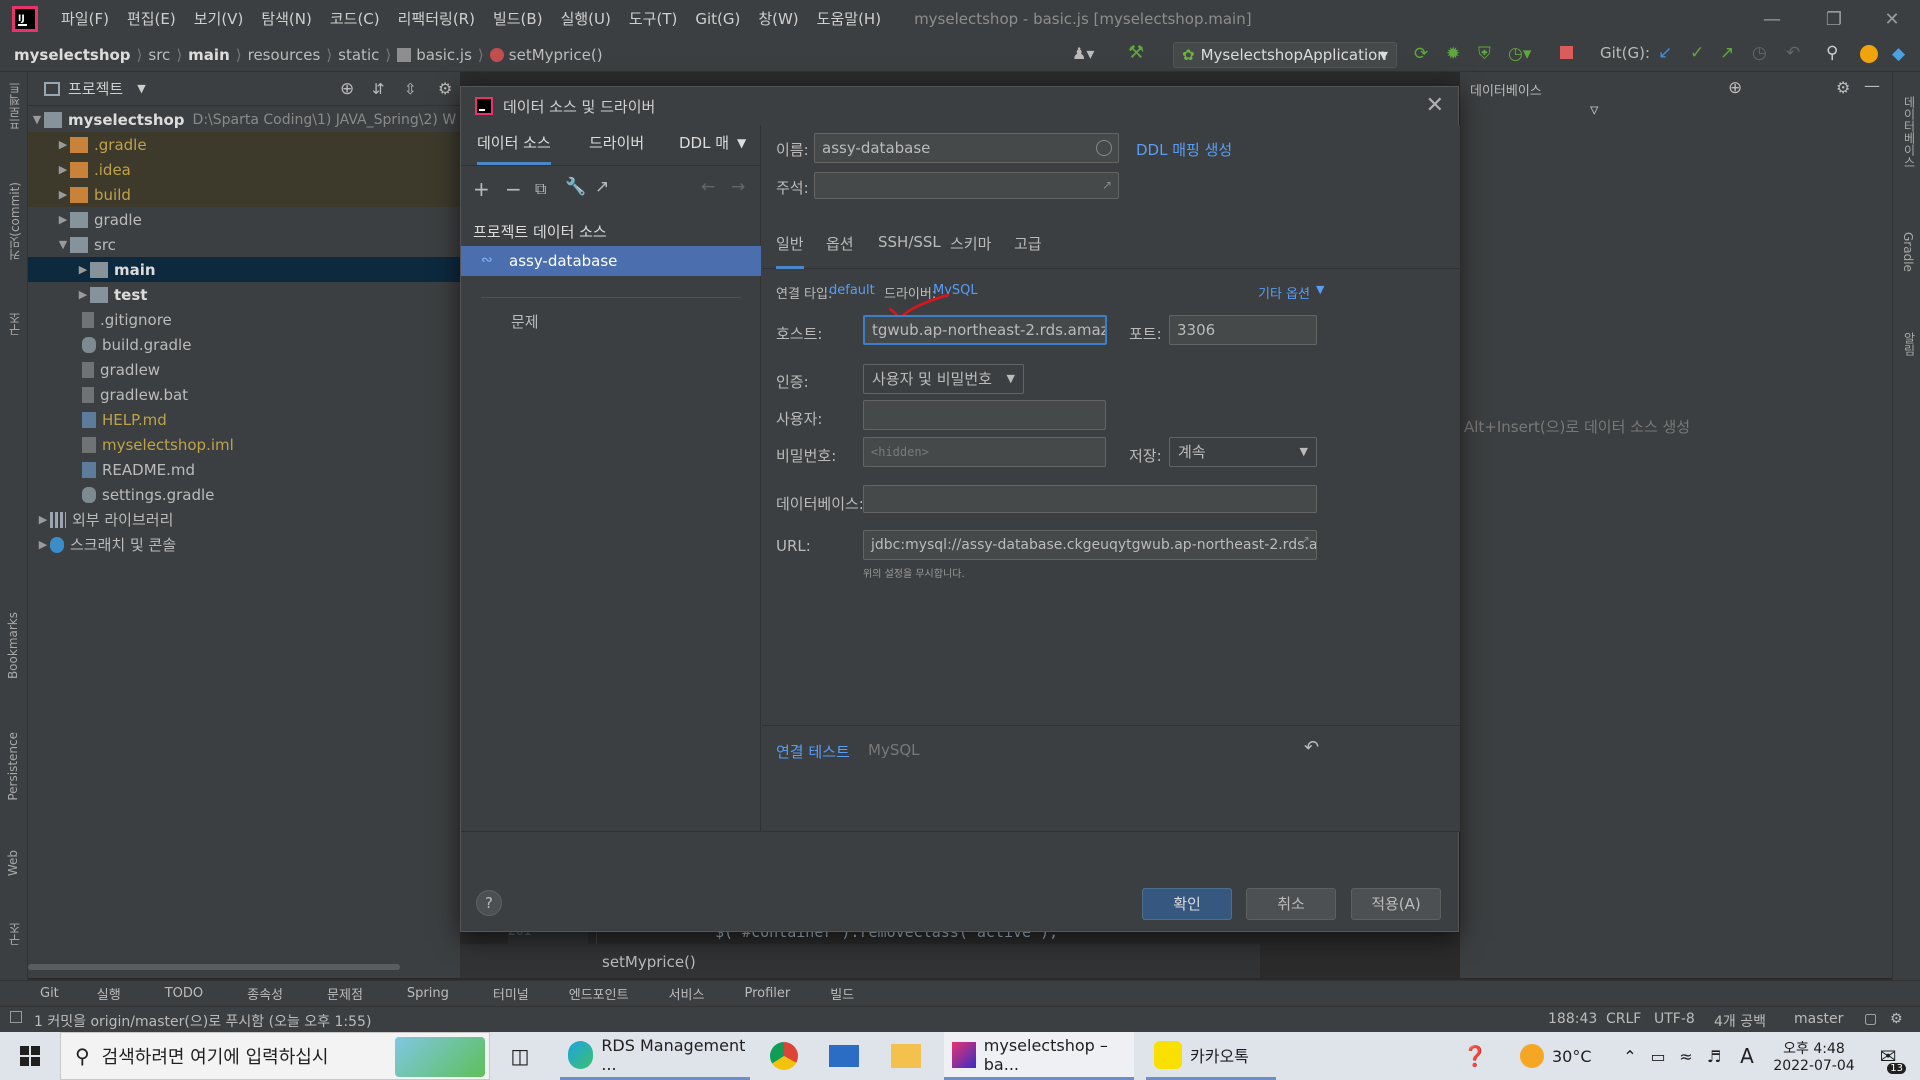 The height and width of the screenshot is (1080, 1920). What do you see at coordinates (514, 145) in the screenshot?
I see `tab-data-sources: 데이터 소스` at bounding box center [514, 145].